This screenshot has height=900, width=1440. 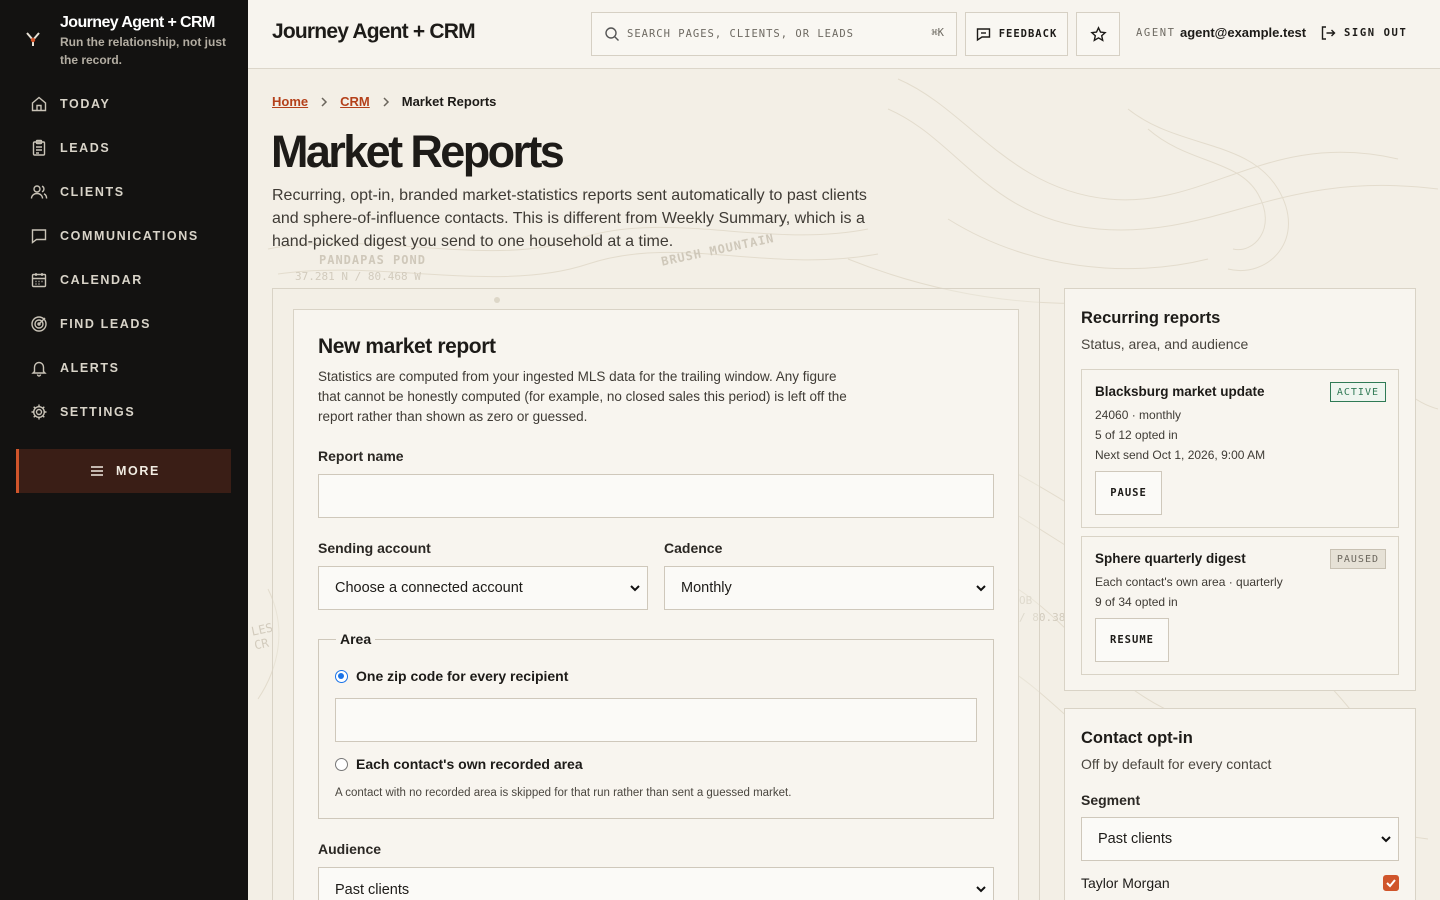 What do you see at coordinates (124, 104) in the screenshot?
I see `sidebar-item-today: TODAY` at bounding box center [124, 104].